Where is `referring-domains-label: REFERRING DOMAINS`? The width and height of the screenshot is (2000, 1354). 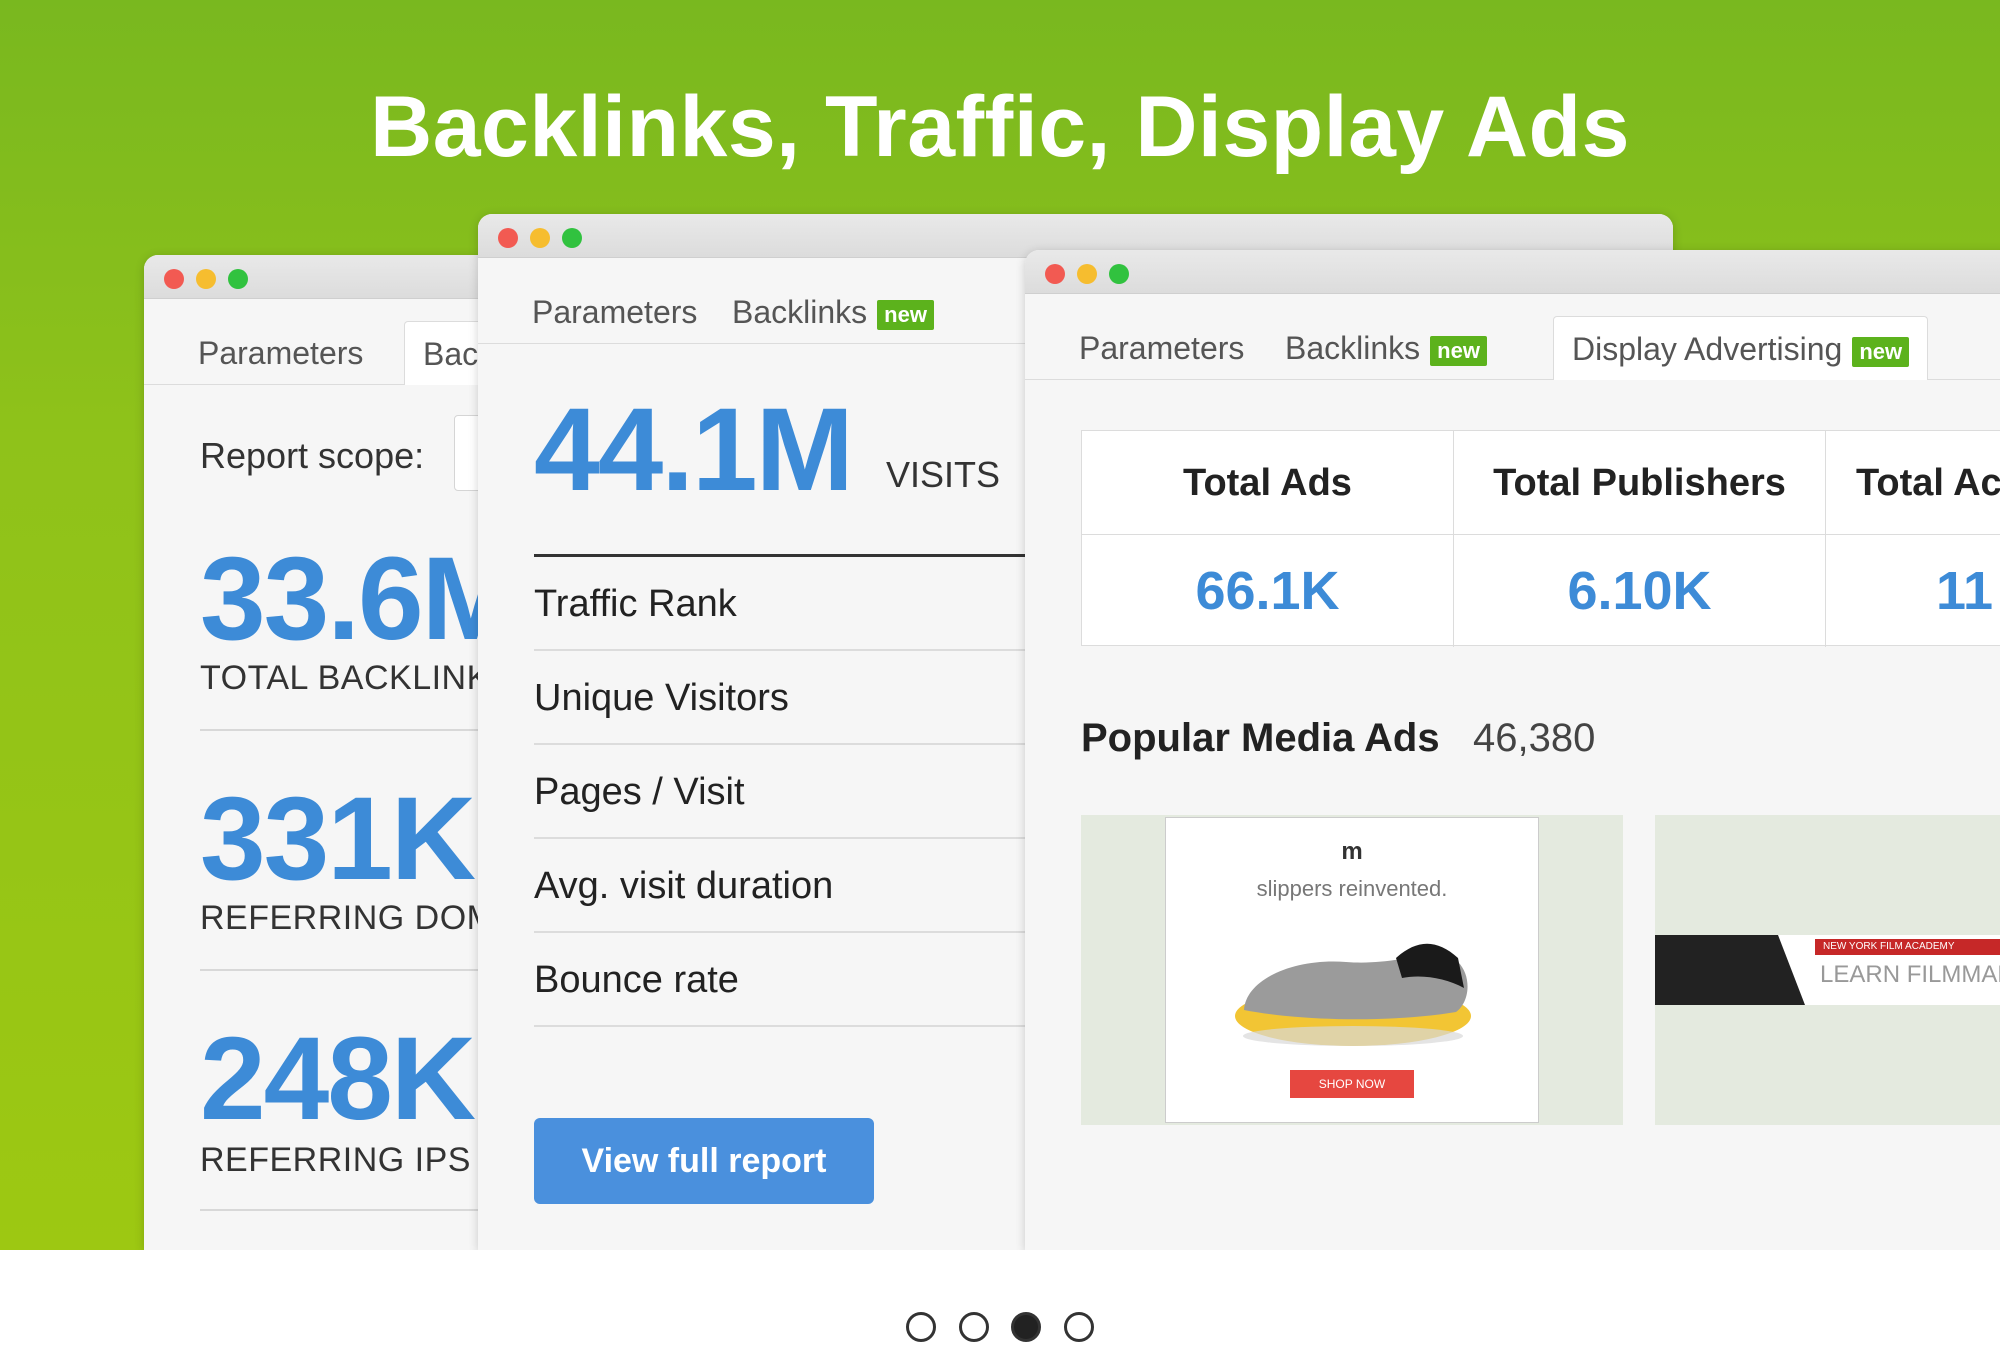
referring-domains-label: REFERRING DOMAINS is located at coordinates (352, 918).